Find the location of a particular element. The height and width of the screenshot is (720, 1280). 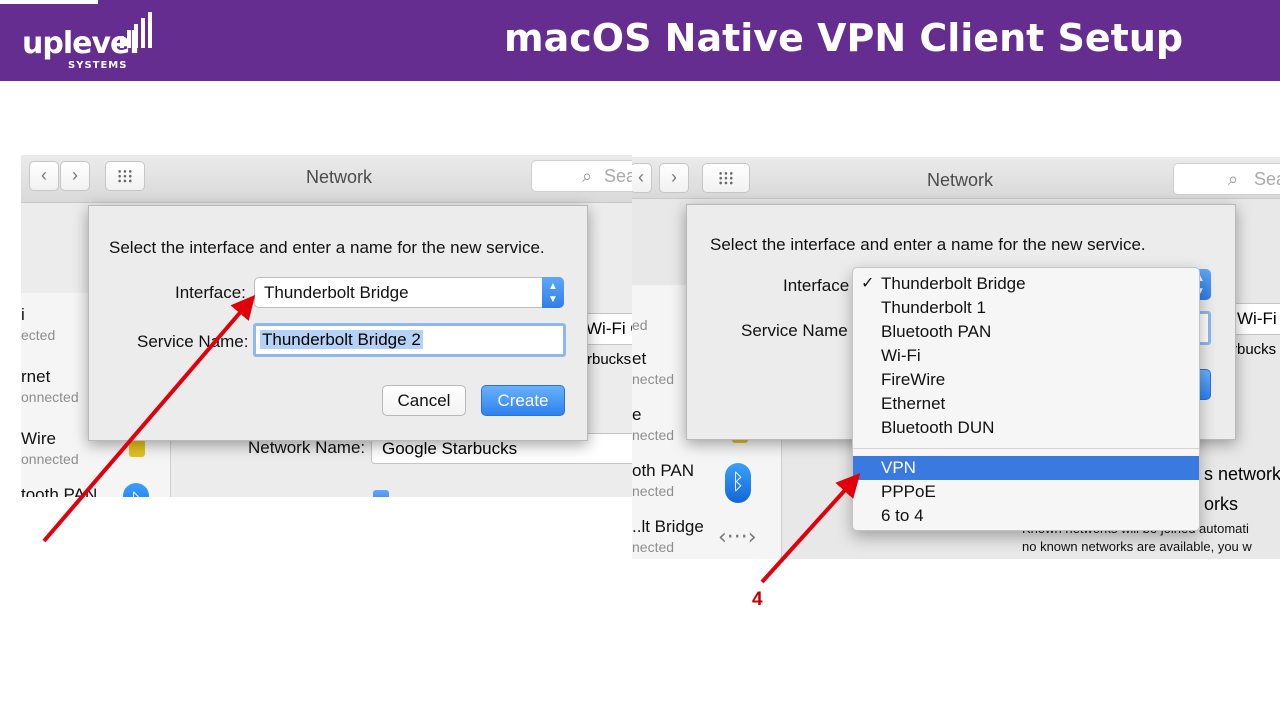

wifi-status-popup: Wi-Fi O is located at coordinates (1255, 319).